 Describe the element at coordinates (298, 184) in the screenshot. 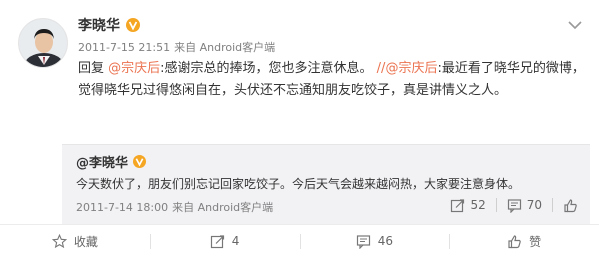

I see `repost-text: 今天数伏了，朋友们别忘记回家吃饺子。今后天气会越来越闷热，大家要注意身体。` at that location.